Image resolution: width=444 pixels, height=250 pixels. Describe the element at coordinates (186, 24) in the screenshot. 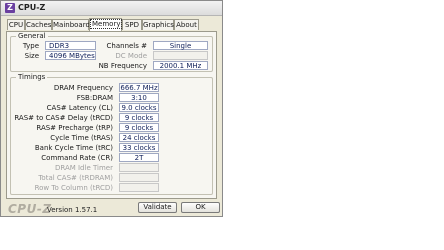

I see `tab-about: About` at that location.